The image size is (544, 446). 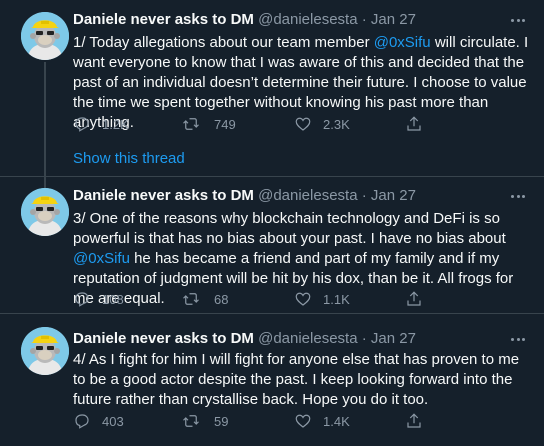 What do you see at coordinates (225, 124) in the screenshot?
I see `retweet-count: 749` at bounding box center [225, 124].